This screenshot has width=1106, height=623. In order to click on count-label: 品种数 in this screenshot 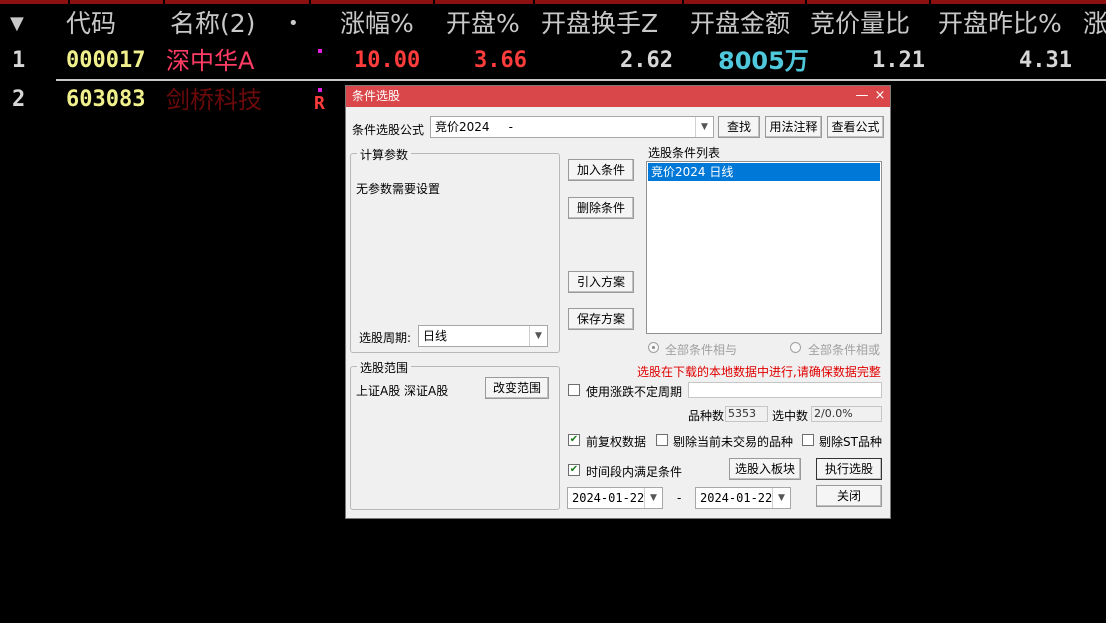, I will do `click(706, 416)`.